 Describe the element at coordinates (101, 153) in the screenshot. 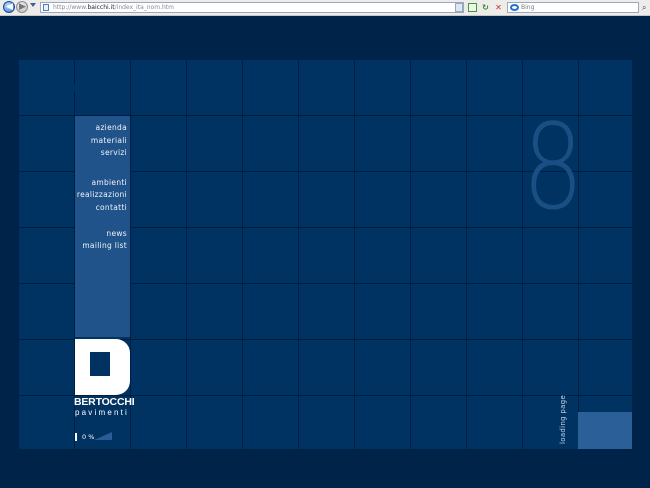

I see `menu-item-servizi: servizi` at that location.